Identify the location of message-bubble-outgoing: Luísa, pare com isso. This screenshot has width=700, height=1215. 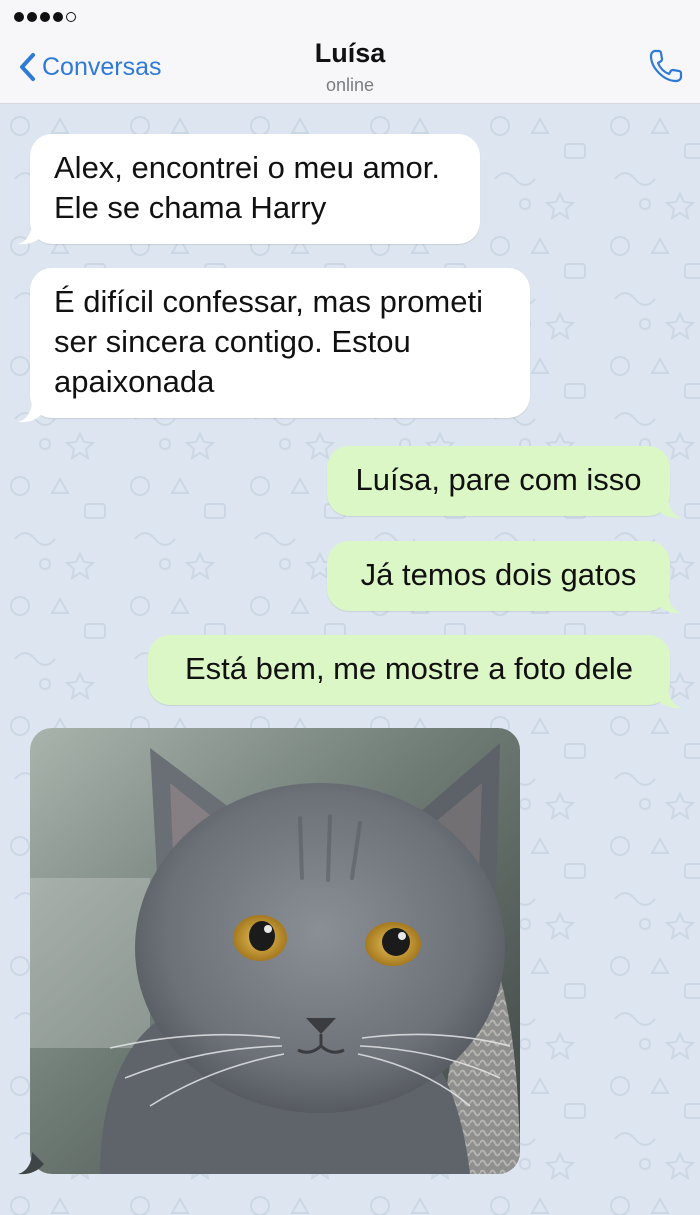
(498, 481).